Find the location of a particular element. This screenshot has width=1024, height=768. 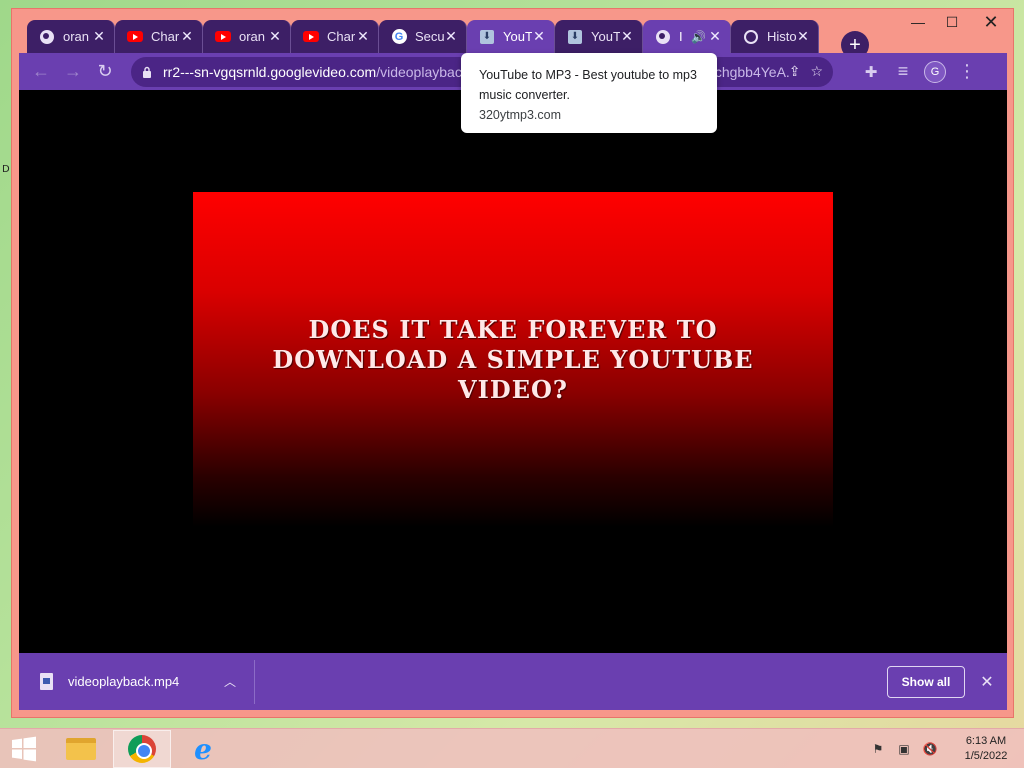

action-center-flag-icon: ⚑ is located at coordinates (878, 749).